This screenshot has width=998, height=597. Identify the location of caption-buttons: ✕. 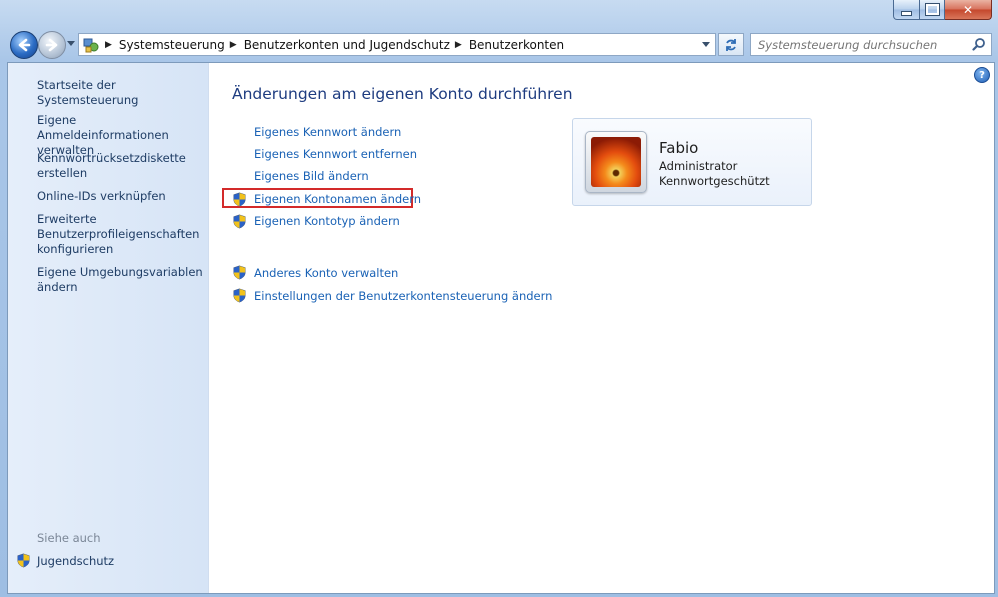
(942, 10).